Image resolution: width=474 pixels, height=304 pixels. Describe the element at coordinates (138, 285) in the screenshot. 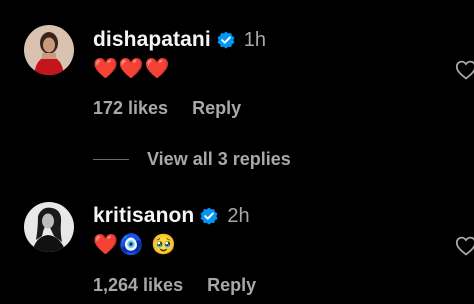

I see `likes-count: 1,264 likes` at that location.